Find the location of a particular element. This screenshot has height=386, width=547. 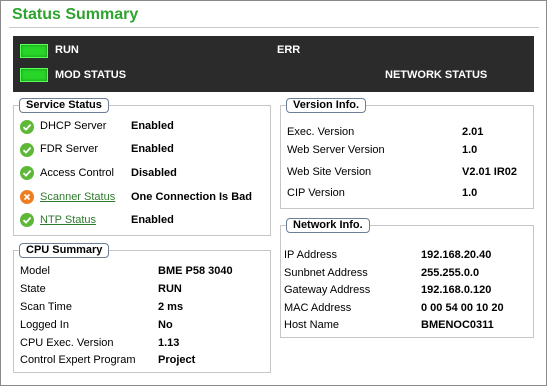

error-icon is located at coordinates (27, 197).